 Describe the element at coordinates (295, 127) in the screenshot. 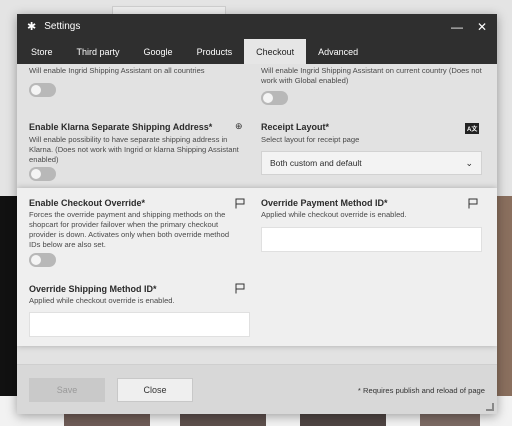

I see `receipt-layout-label: Receipt Layout*` at that location.